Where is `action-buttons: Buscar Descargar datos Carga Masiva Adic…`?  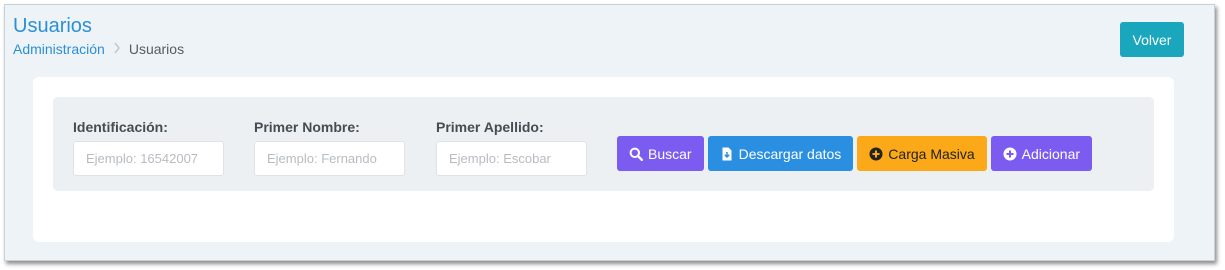
action-buttons: Buscar Descargar datos Carga Masiva Adic… is located at coordinates (855, 153).